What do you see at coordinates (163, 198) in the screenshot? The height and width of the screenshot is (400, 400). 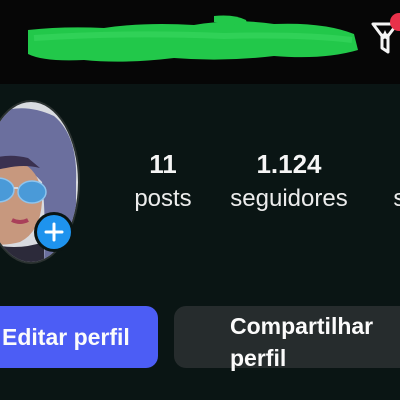 I see `posts-label: posts` at bounding box center [163, 198].